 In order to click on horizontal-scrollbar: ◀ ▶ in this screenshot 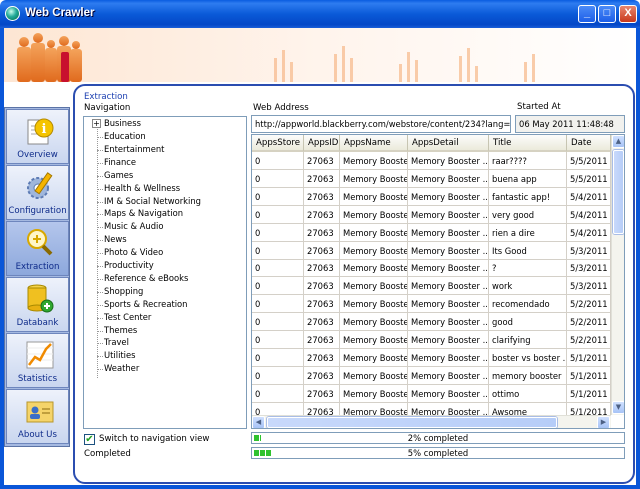, I will do `click(431, 421)`.